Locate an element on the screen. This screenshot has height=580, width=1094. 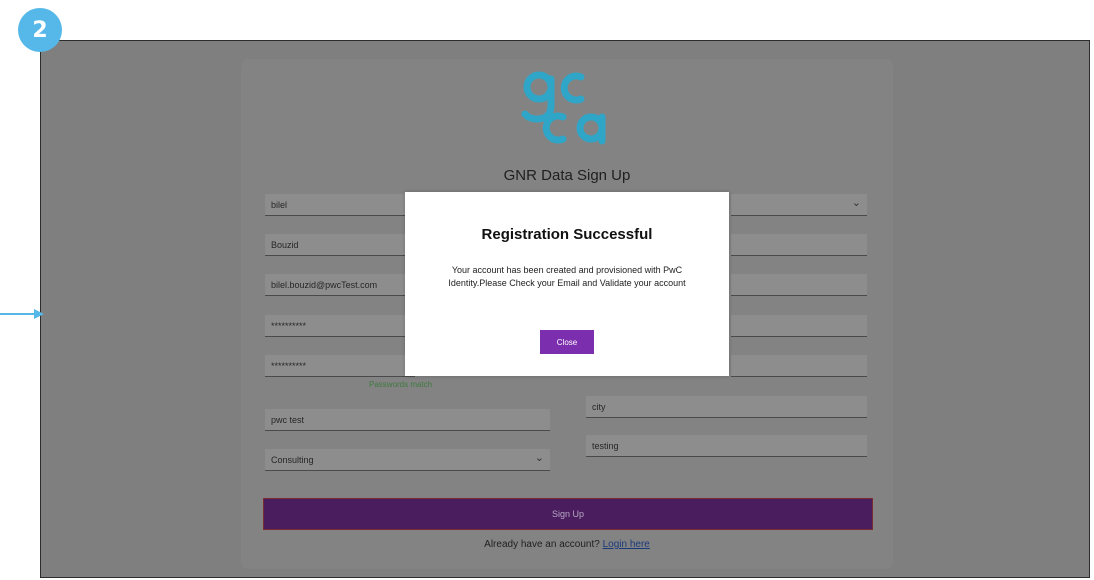
pointer-arrow-icon is located at coordinates (22, 314).